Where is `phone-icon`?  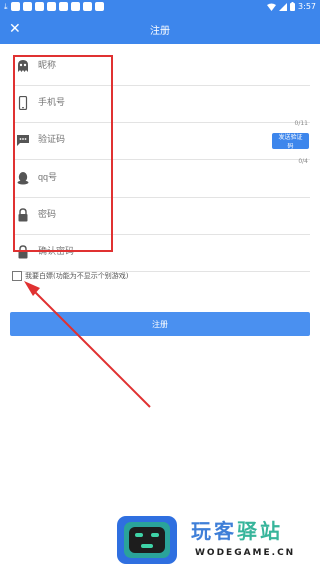
phone-icon is located at coordinates (23, 103).